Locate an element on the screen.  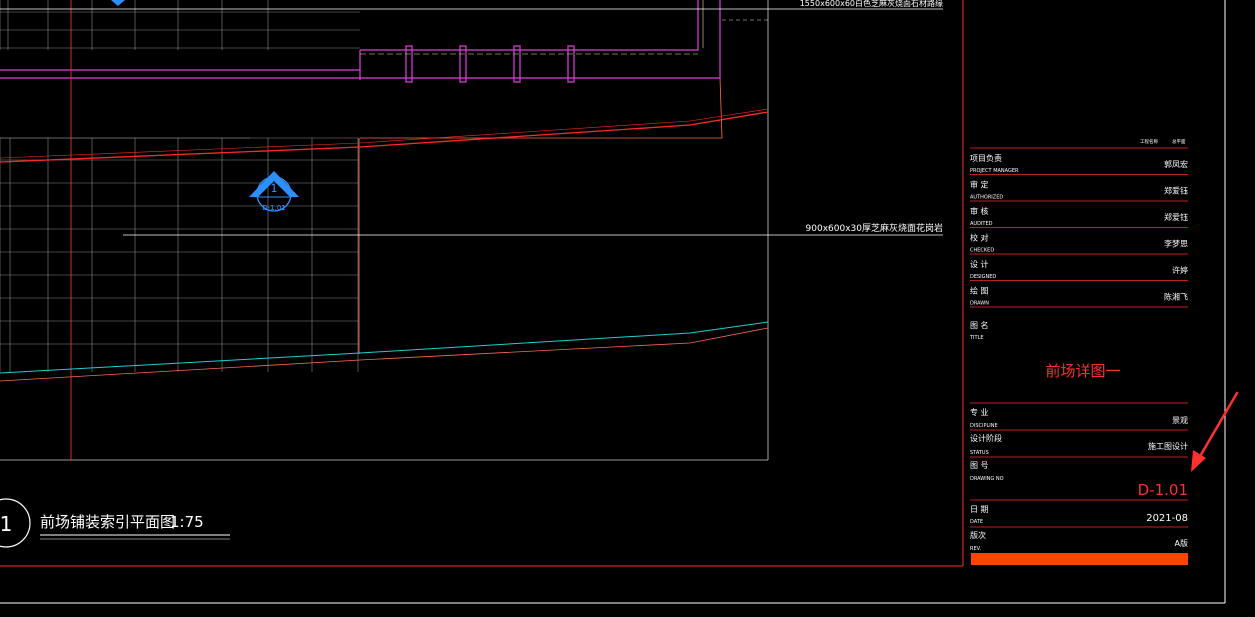
tb-row-value: 郭凤宏 is located at coordinates (1176, 164).